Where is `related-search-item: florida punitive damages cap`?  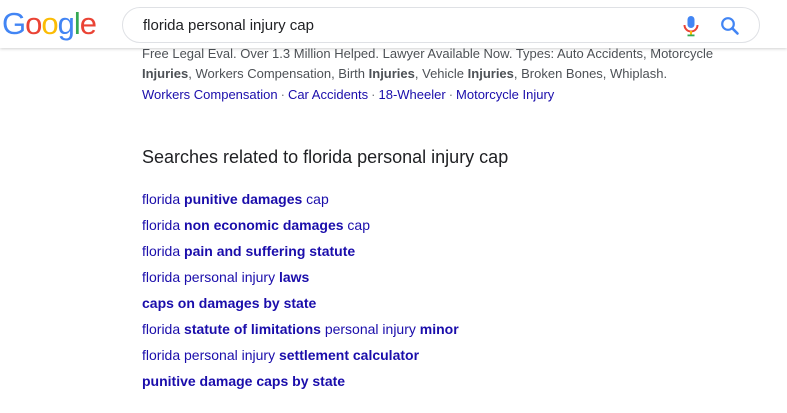
related-search-item: florida punitive damages cap is located at coordinates (300, 202).